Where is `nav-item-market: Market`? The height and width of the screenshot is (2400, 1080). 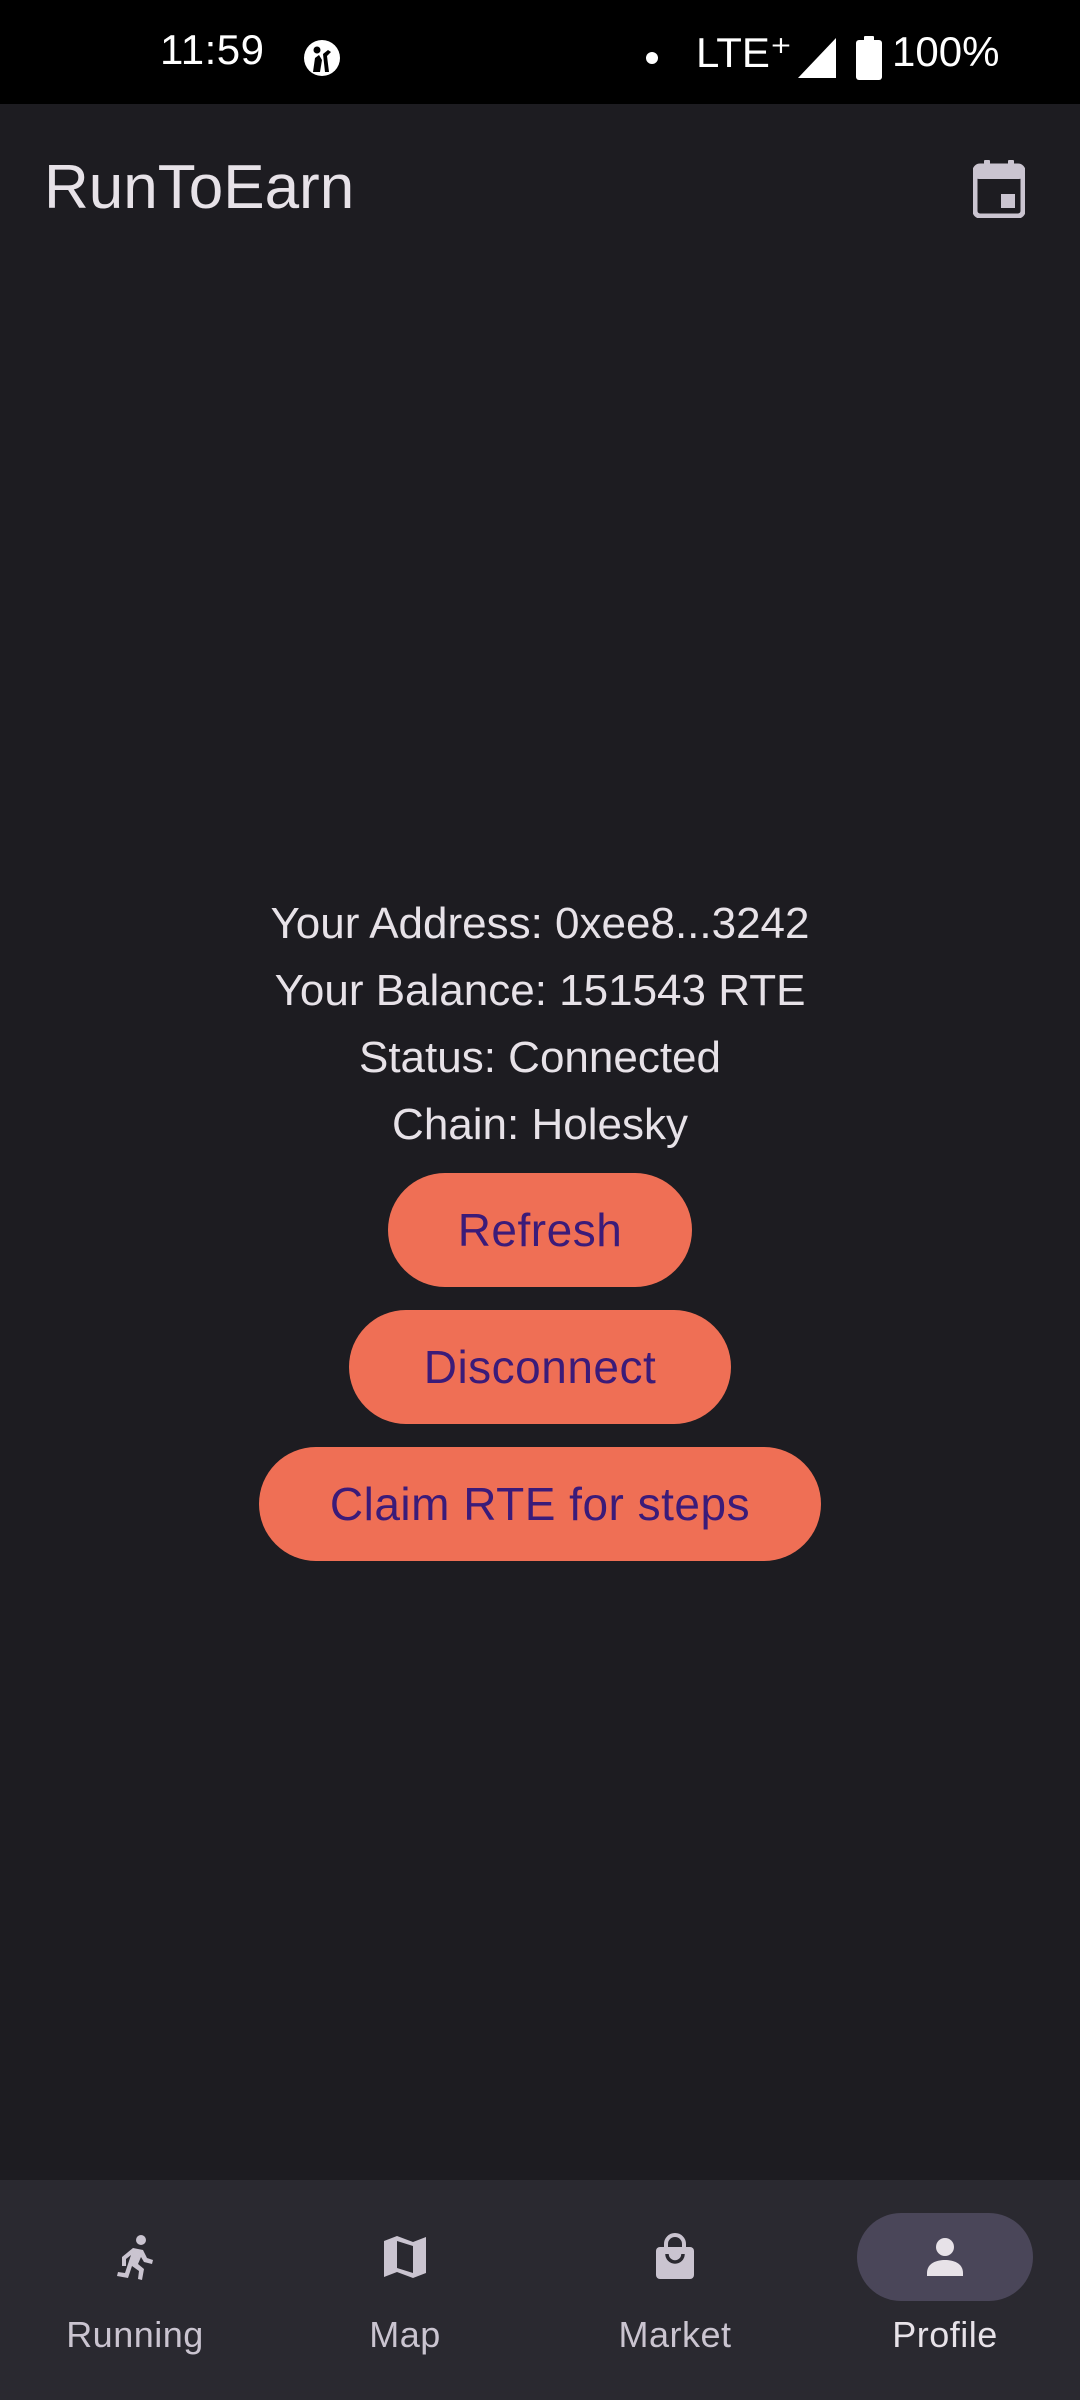
nav-item-market: Market is located at coordinates (675, 2290).